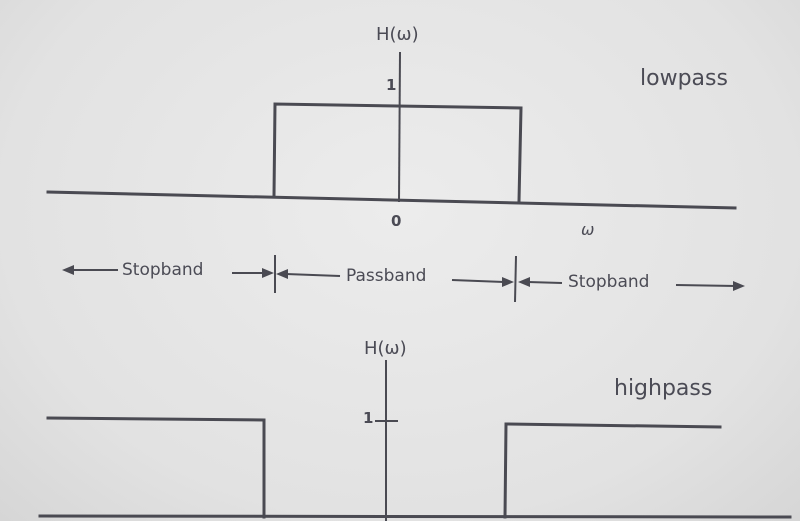 The image size is (800, 521). Describe the element at coordinates (313, 275) in the screenshot. I see `passband-left-line` at that location.